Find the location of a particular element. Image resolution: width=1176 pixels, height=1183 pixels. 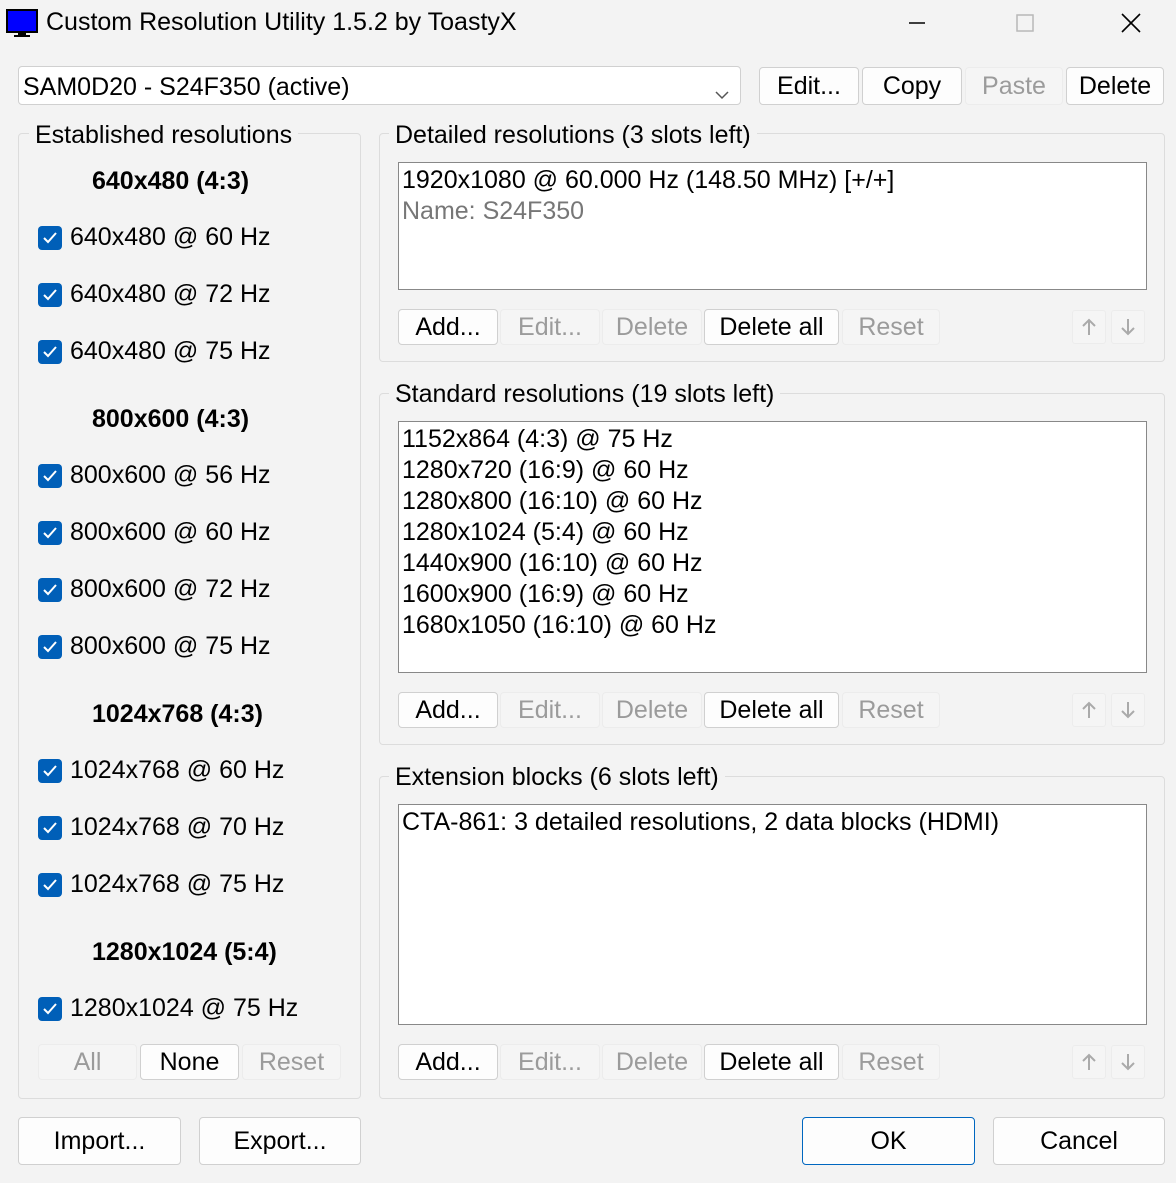

monitor-select-value: SAM0D20 - S24F350 (active) is located at coordinates (186, 87).